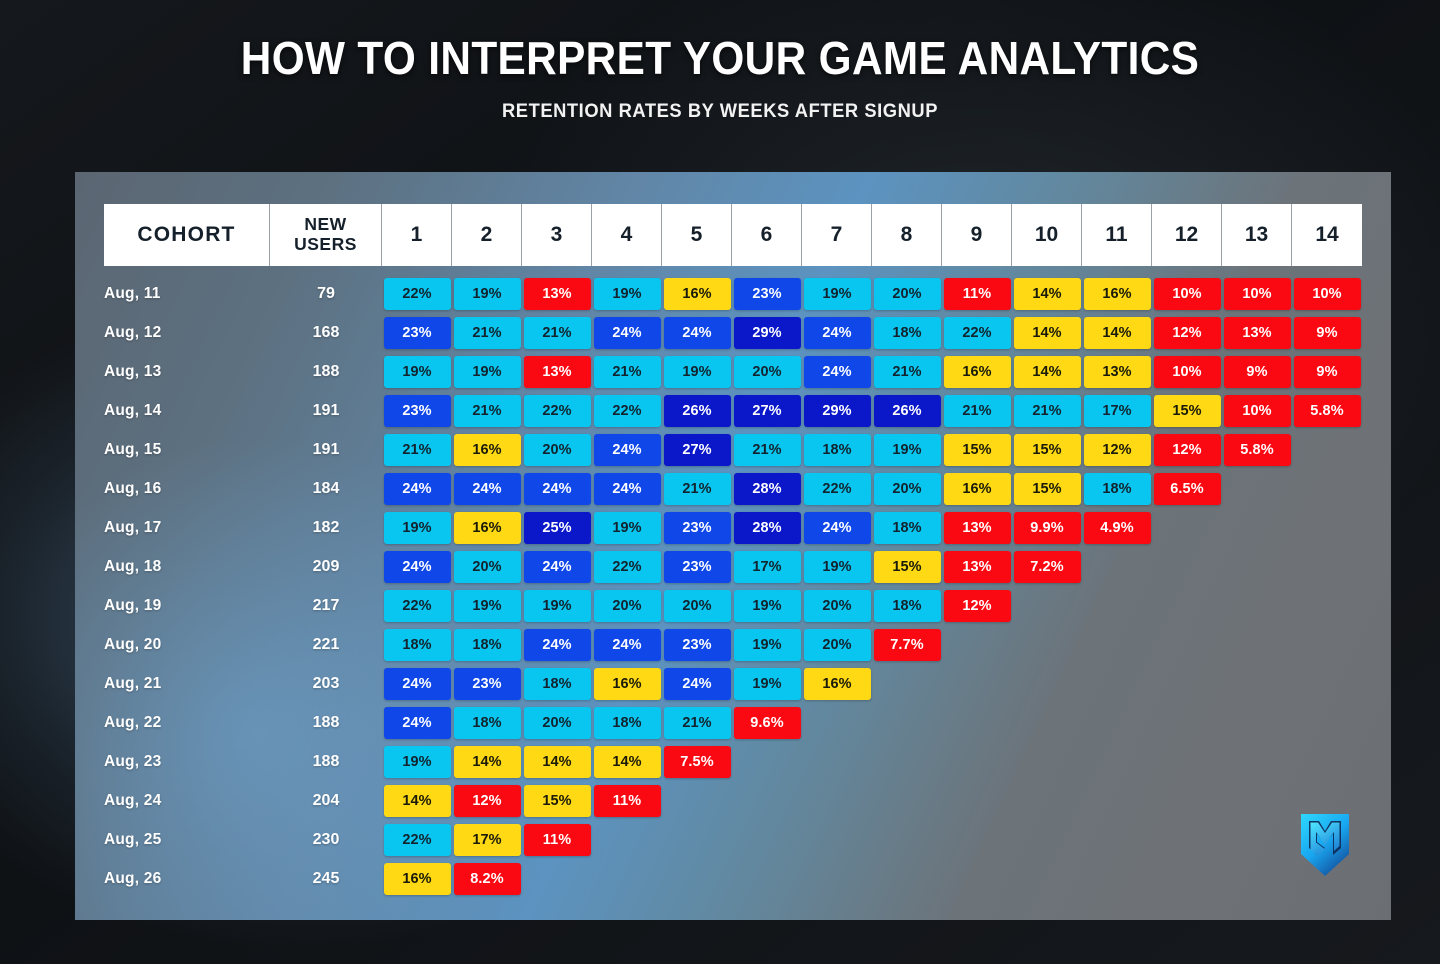 The width and height of the screenshot is (1440, 964). Describe the element at coordinates (487, 878) in the screenshot. I see `retention-cell: 8.2%` at that location.